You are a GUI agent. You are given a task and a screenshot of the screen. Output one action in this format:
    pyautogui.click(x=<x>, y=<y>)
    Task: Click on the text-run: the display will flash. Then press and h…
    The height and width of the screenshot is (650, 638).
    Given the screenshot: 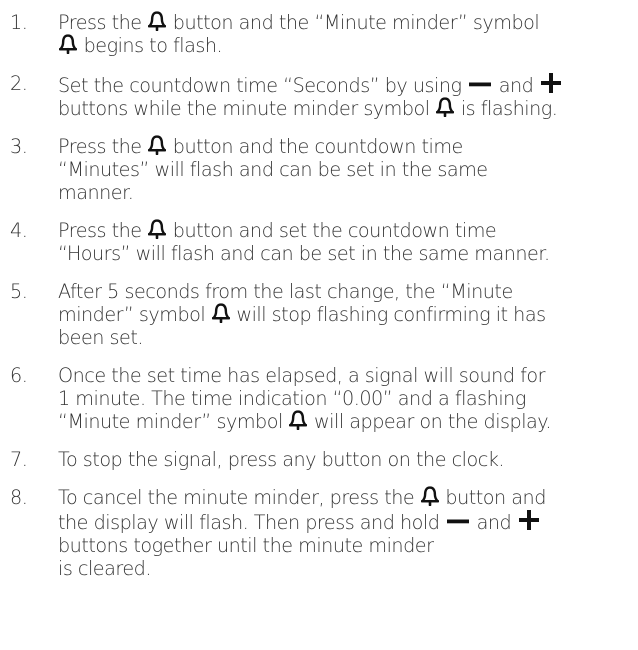 What is the action you would take?
    pyautogui.click(x=251, y=522)
    